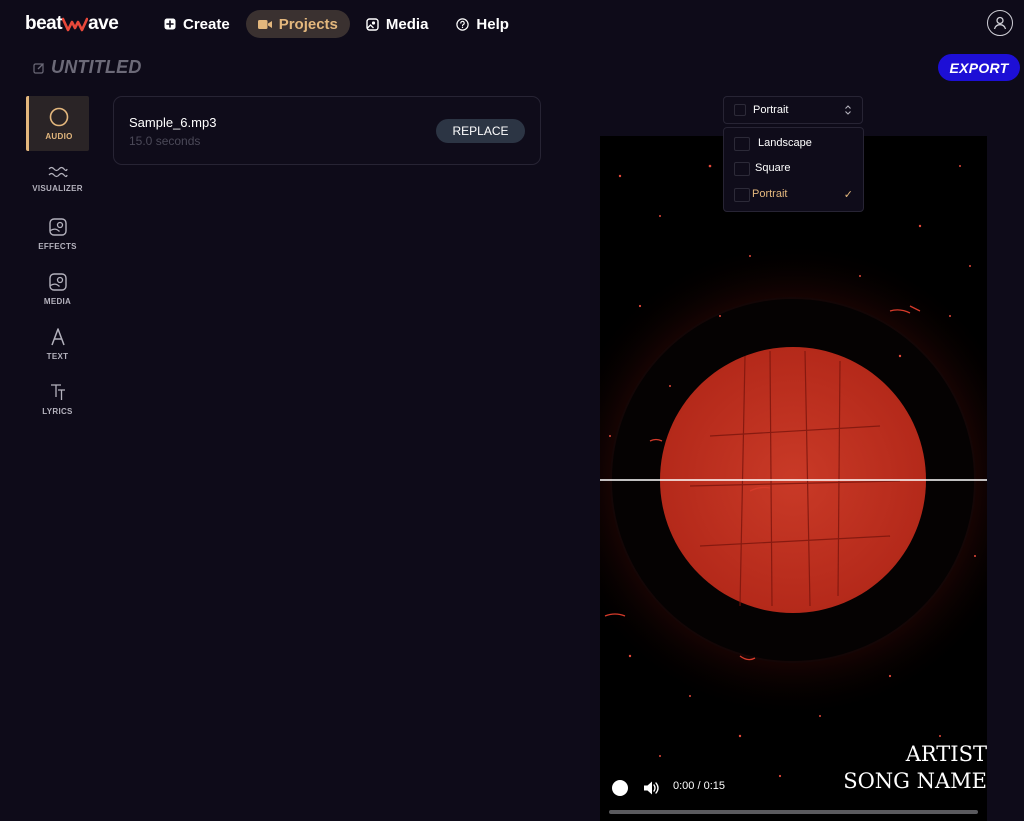 The height and width of the screenshot is (821, 1024). Describe the element at coordinates (57, 356) in the screenshot. I see `tool-text-label: TEXT` at that location.